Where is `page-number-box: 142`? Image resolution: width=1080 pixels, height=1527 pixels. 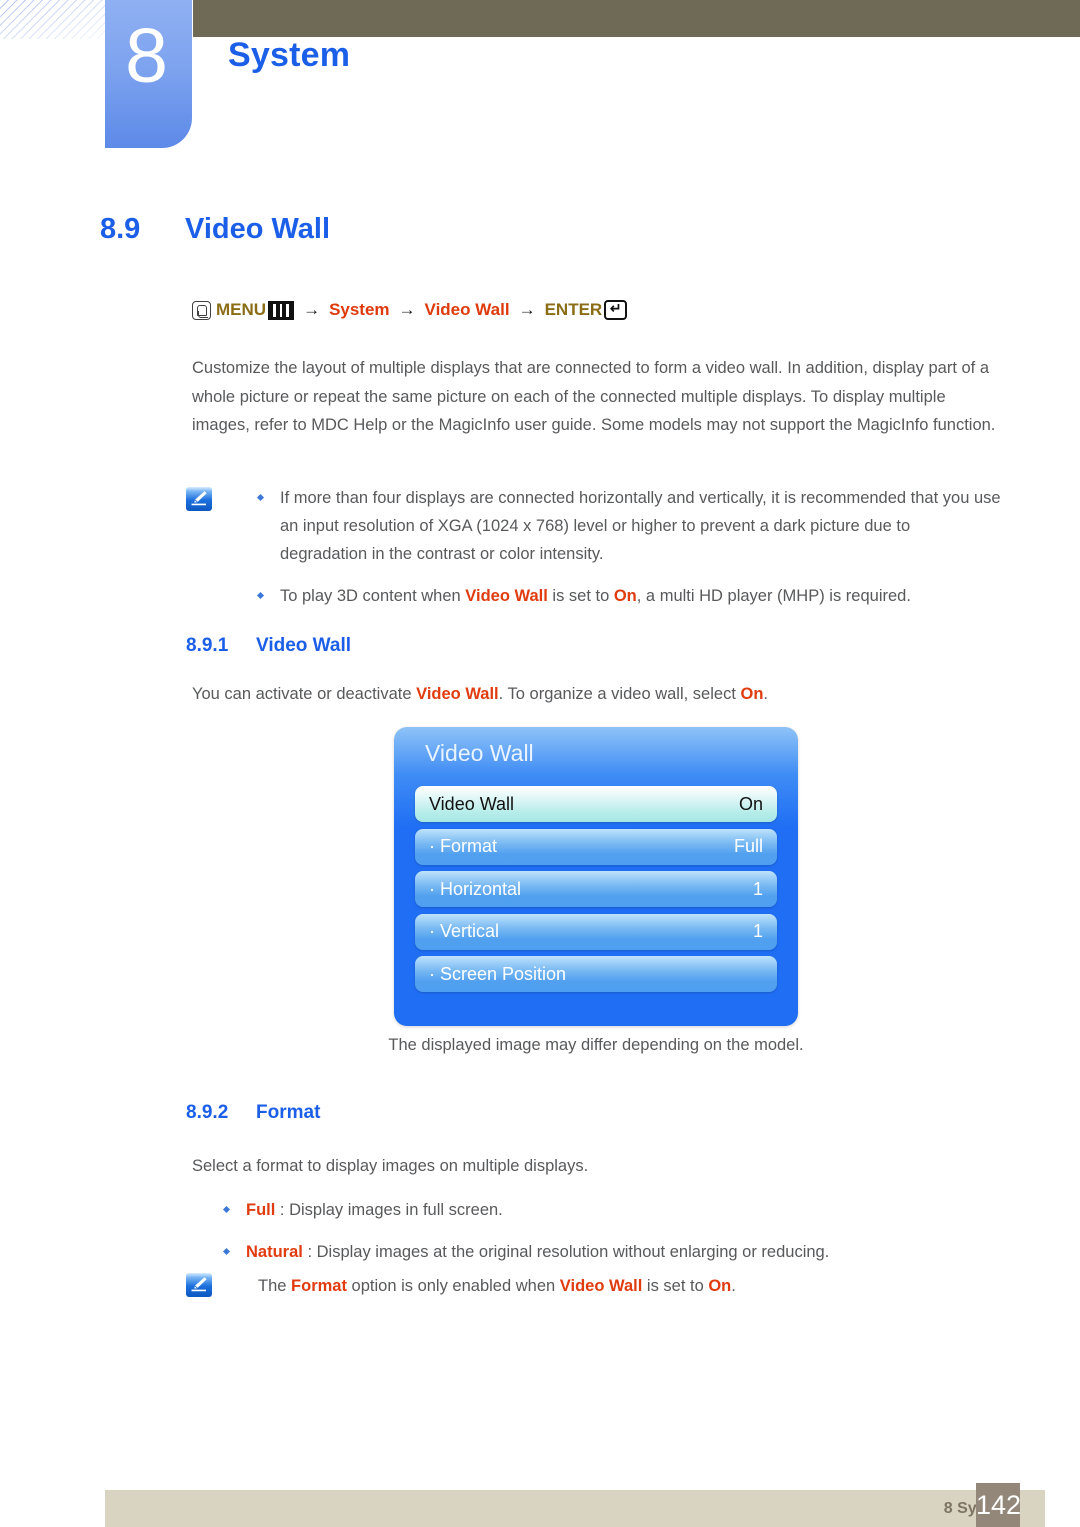
page-number-box: 142 is located at coordinates (999, 1505).